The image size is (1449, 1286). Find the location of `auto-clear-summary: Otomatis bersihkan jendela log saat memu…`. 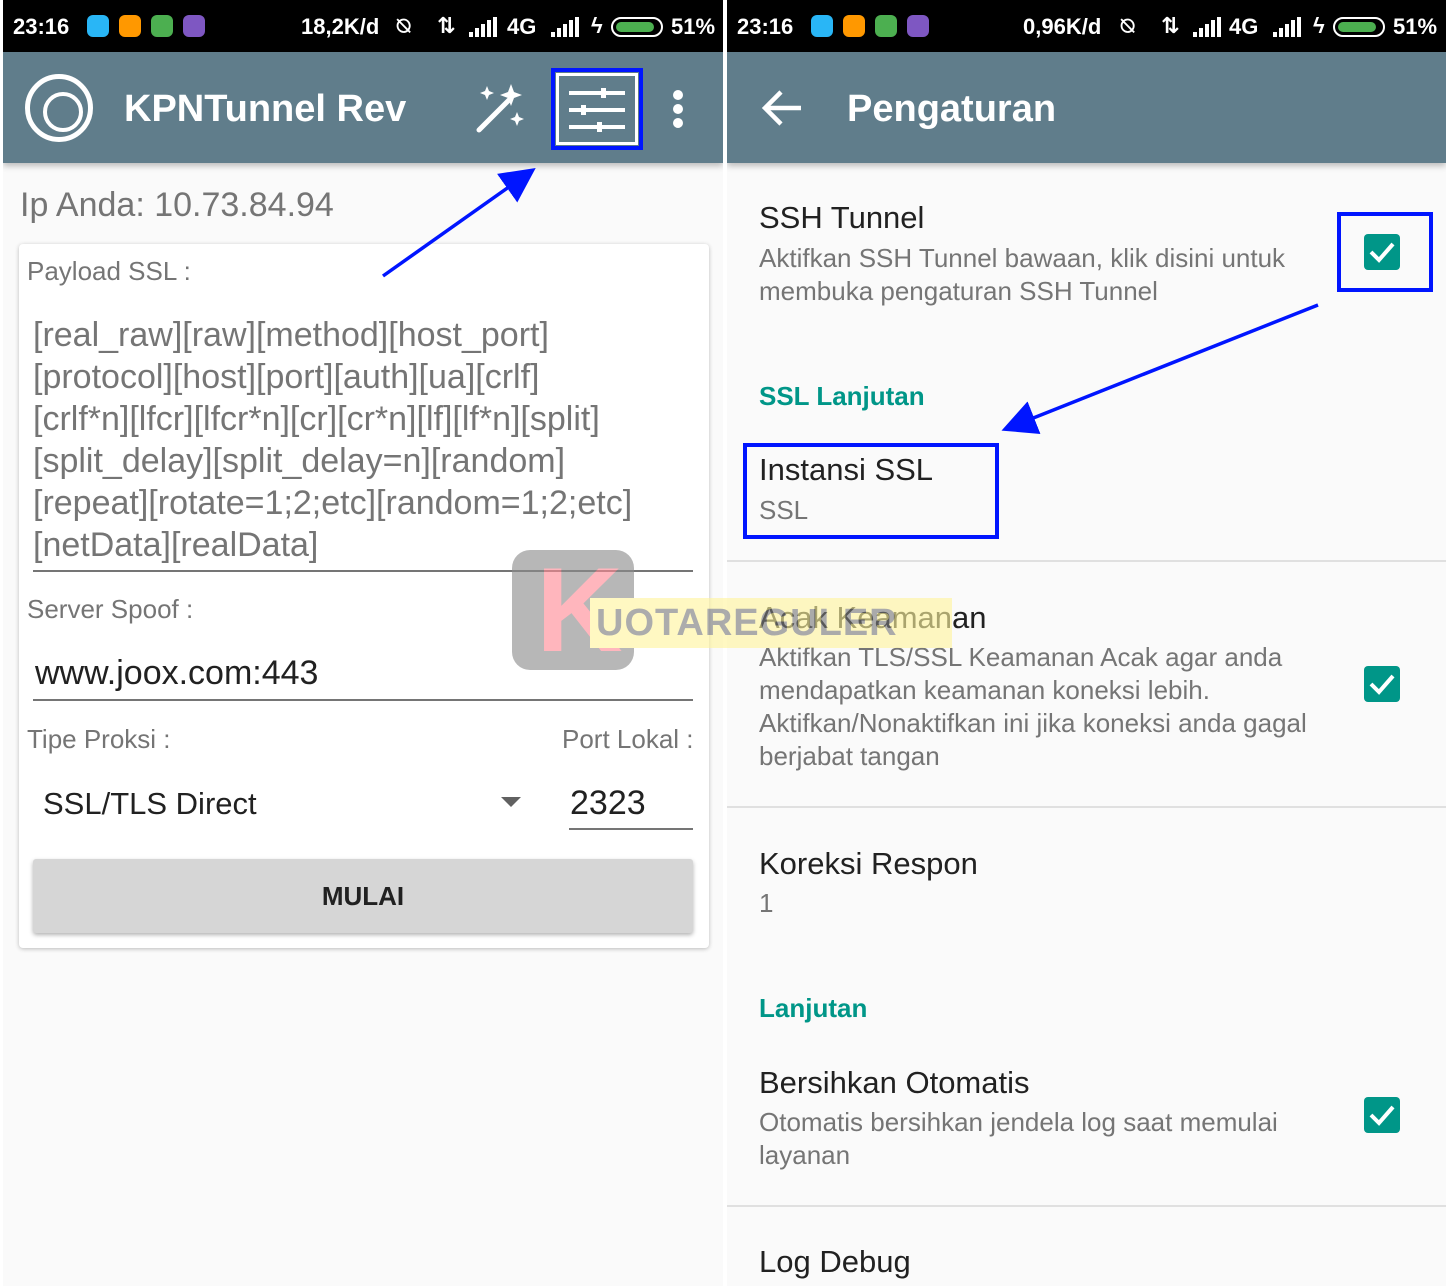

auto-clear-summary: Otomatis bersihkan jendela log saat memu… is located at coordinates (1018, 1138).